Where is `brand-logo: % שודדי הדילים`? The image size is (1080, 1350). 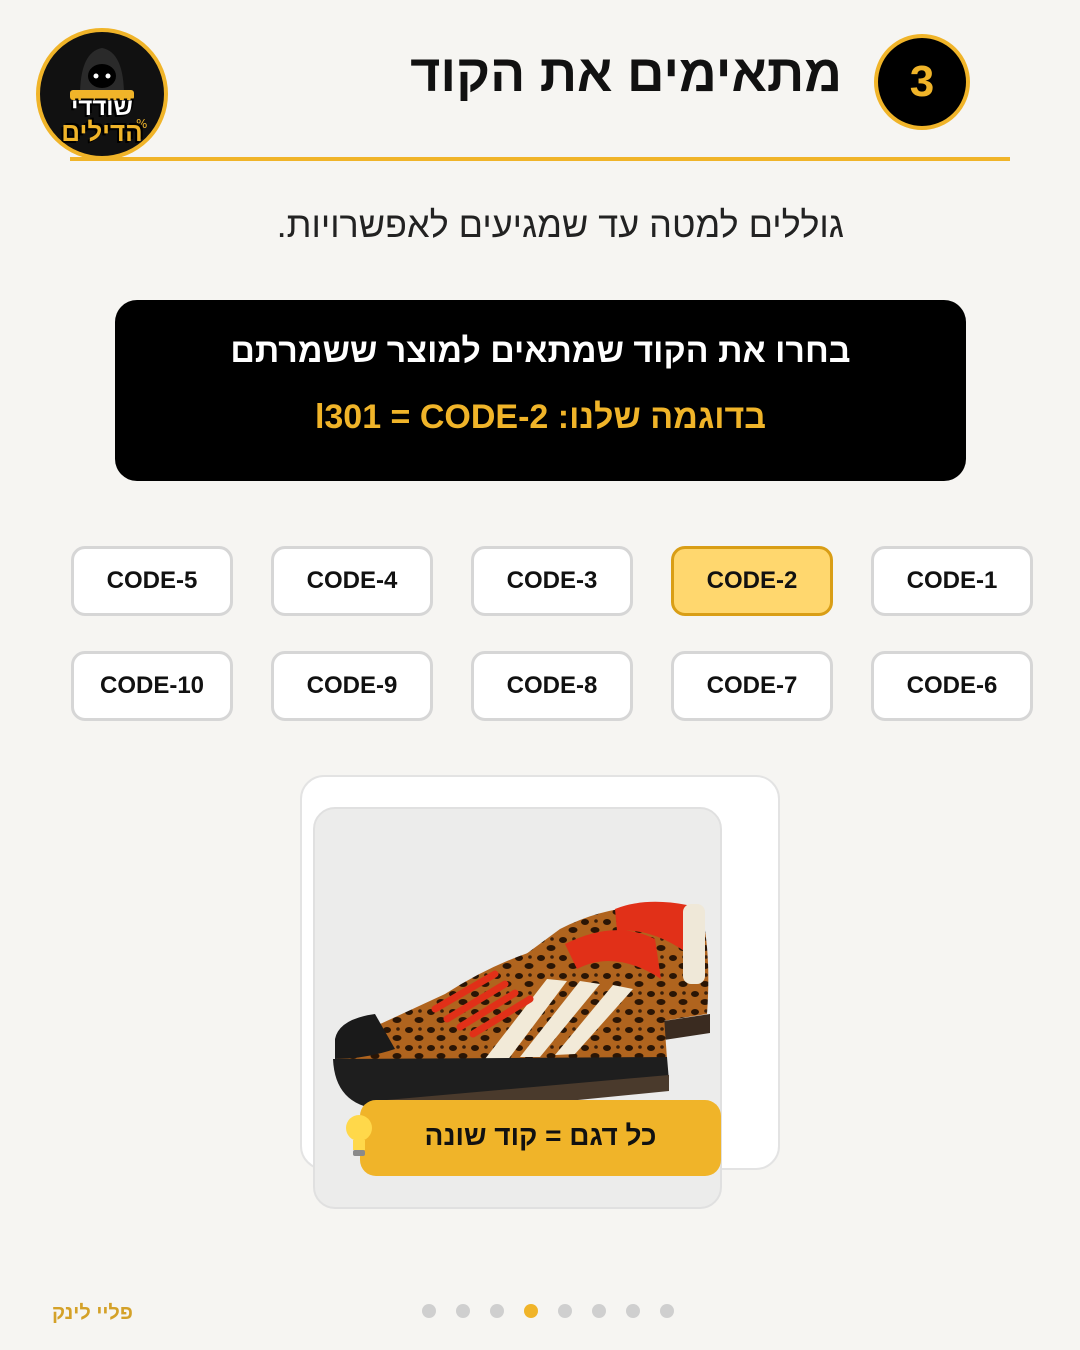 brand-logo: % שודדי הדילים is located at coordinates (102, 94).